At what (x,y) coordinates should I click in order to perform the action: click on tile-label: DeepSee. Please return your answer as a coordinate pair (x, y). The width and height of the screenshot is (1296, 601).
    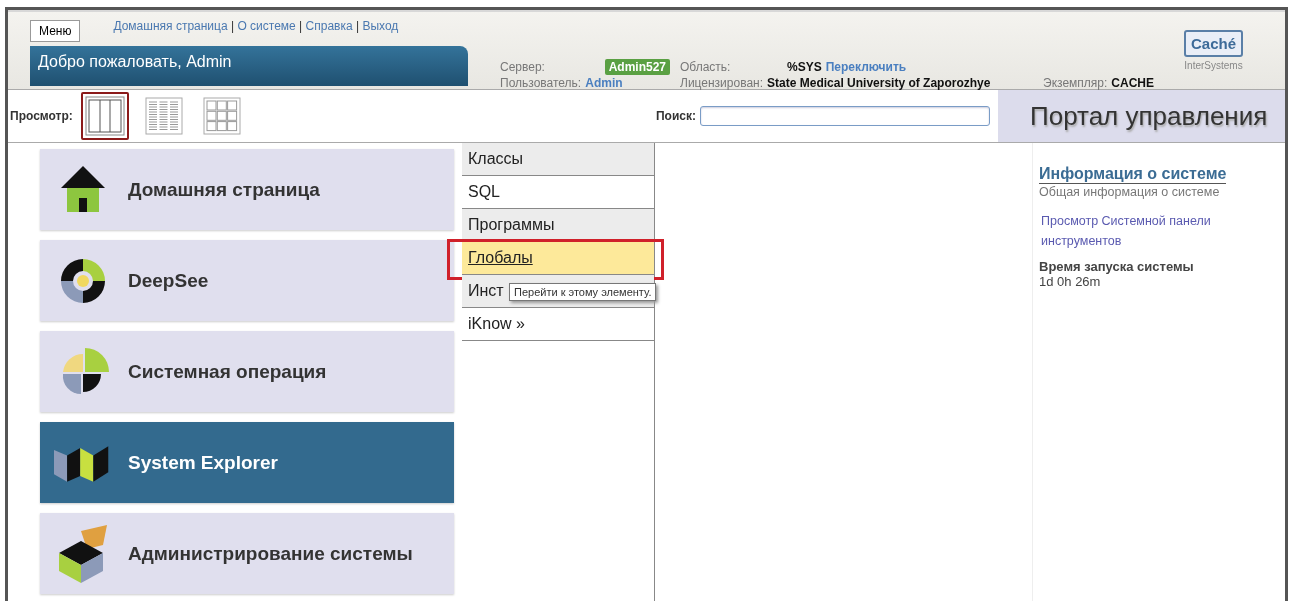
    Looking at the image, I should click on (168, 280).